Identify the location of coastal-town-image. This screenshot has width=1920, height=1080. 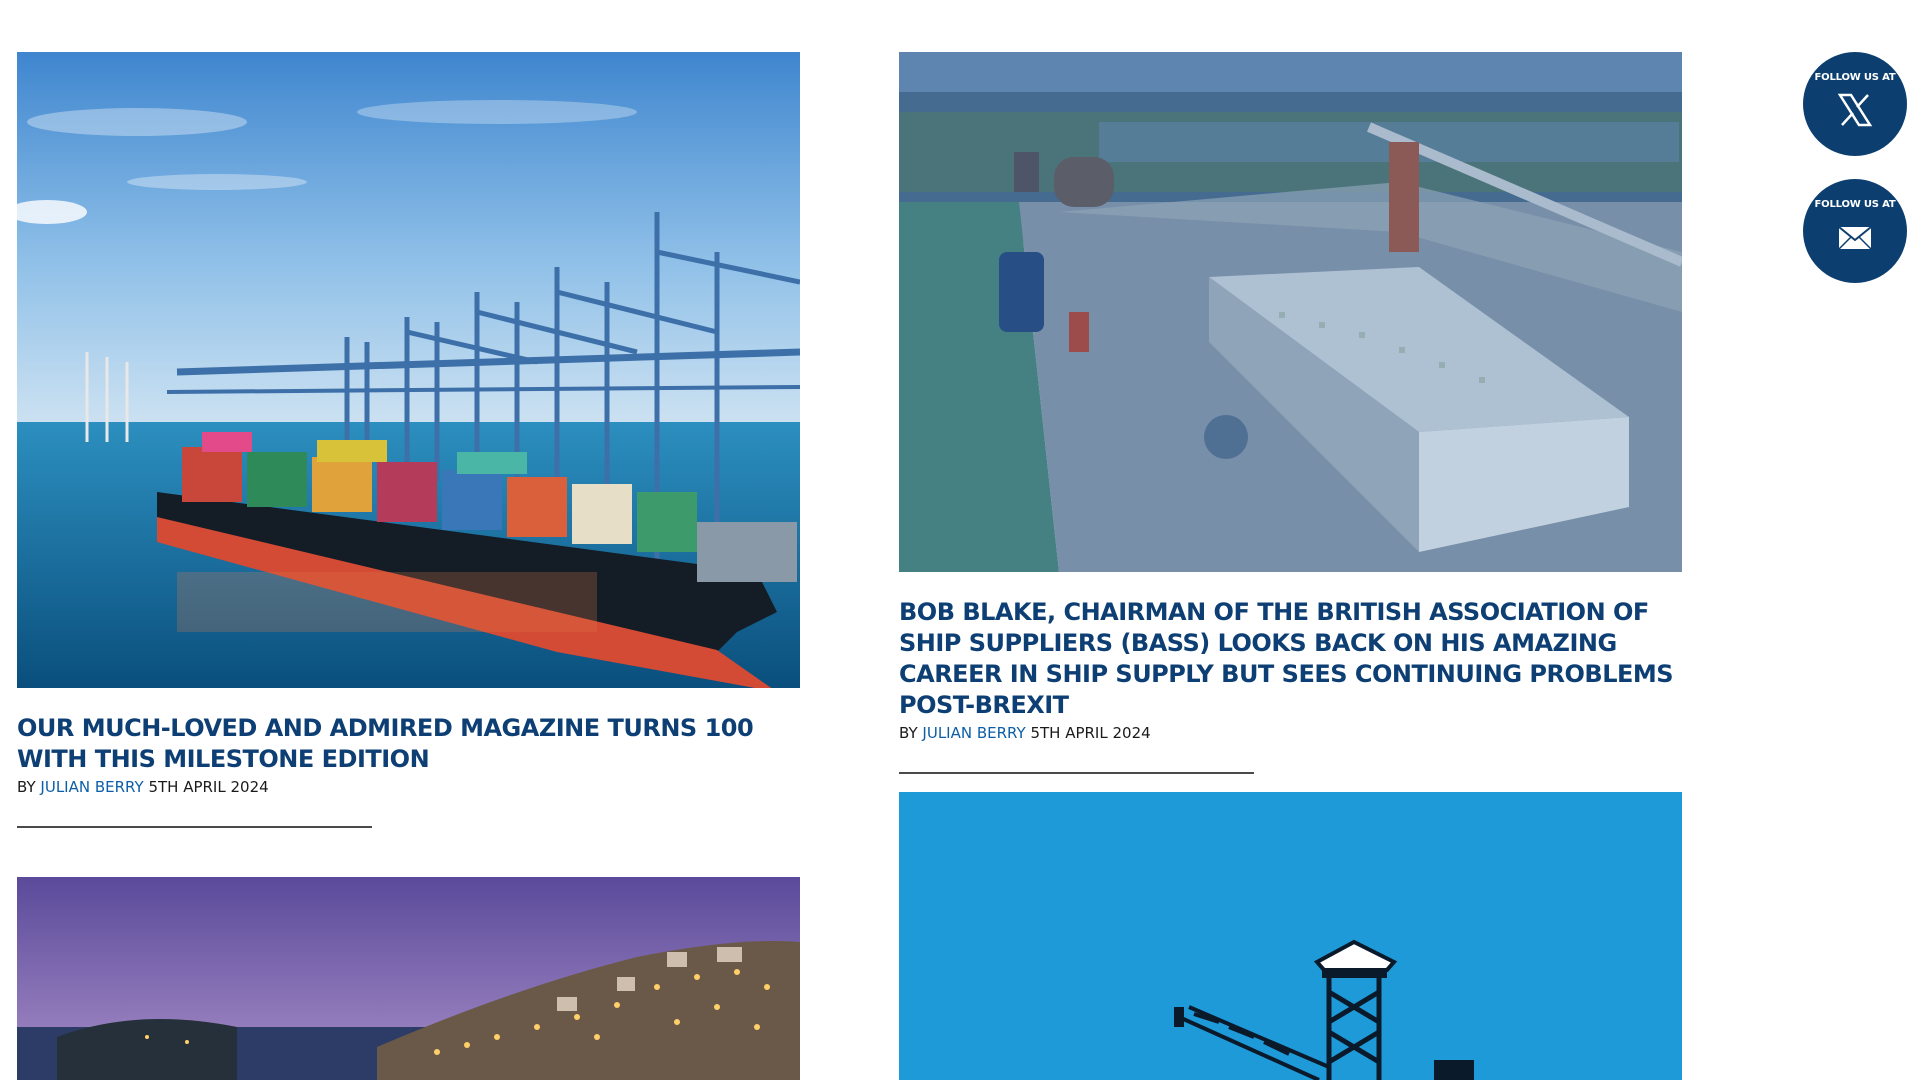
(408, 978).